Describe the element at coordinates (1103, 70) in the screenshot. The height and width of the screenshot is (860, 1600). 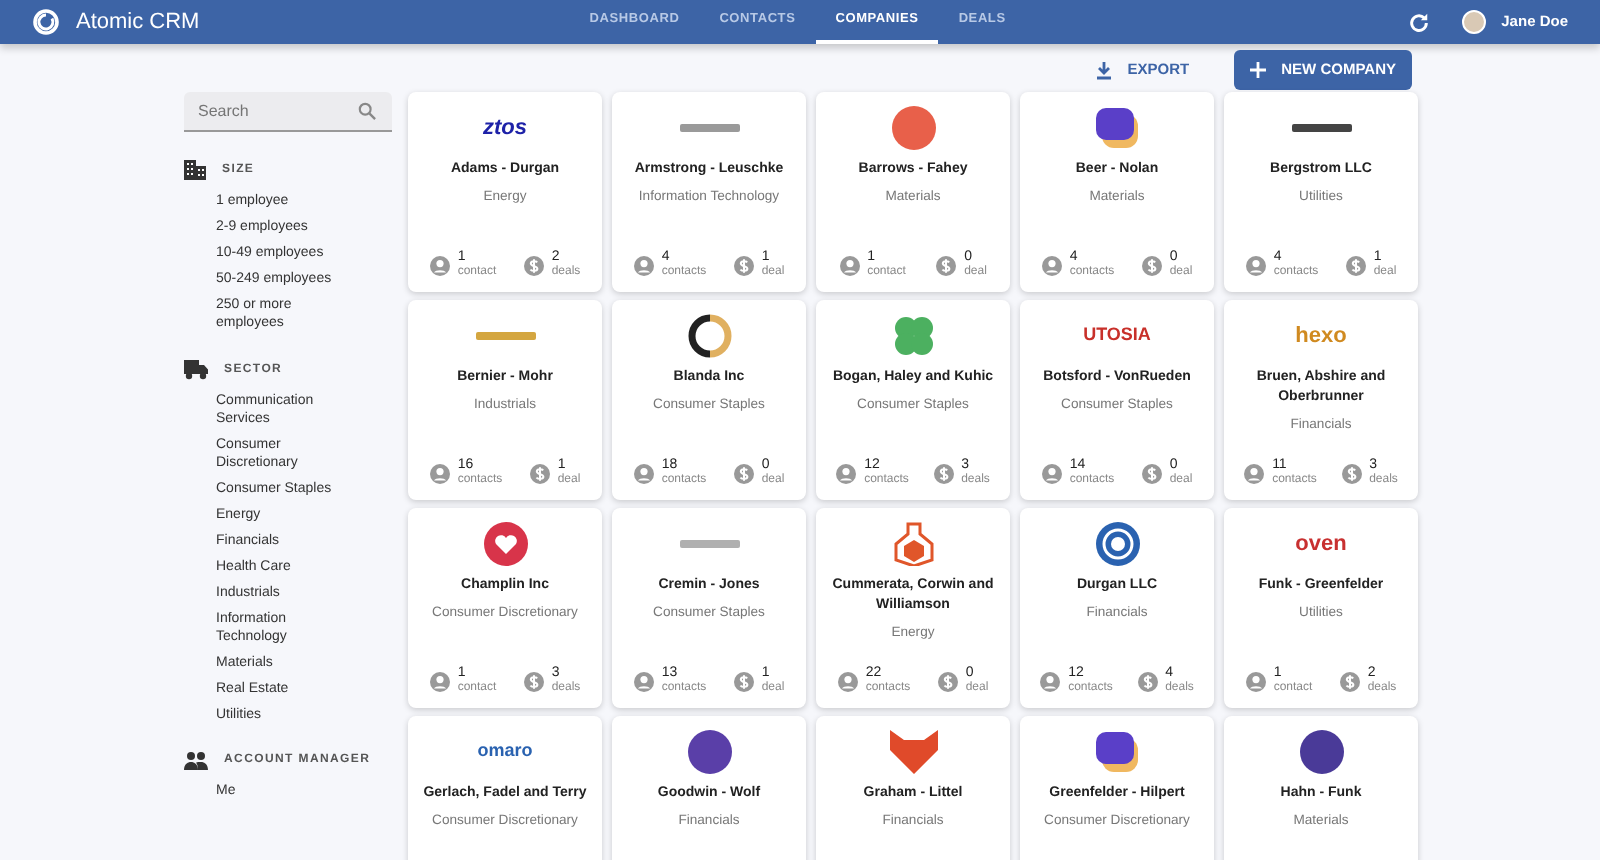
I see `download-icon` at that location.